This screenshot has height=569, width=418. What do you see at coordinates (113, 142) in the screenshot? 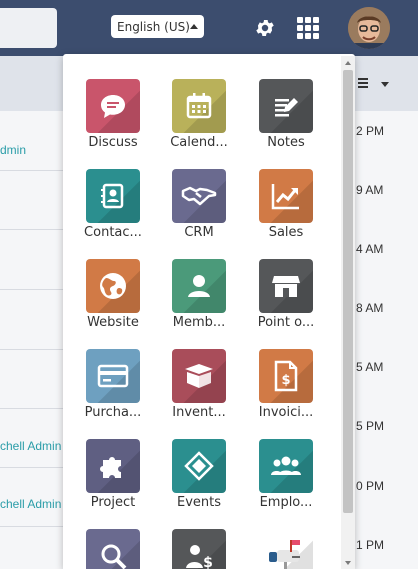
I see `app-label: Discuss` at bounding box center [113, 142].